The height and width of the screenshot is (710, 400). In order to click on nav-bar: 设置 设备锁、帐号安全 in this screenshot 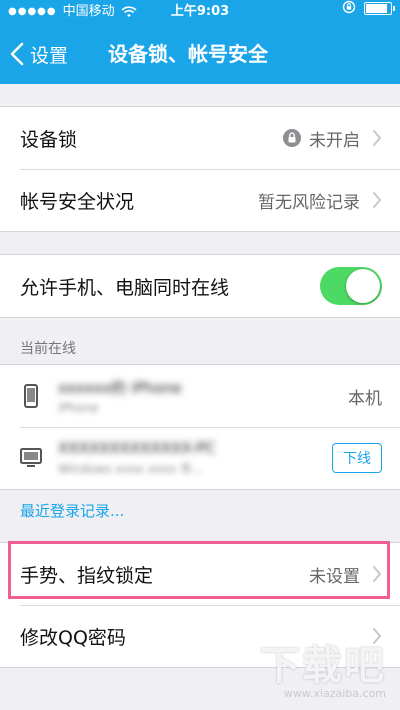, I will do `click(200, 54)`.